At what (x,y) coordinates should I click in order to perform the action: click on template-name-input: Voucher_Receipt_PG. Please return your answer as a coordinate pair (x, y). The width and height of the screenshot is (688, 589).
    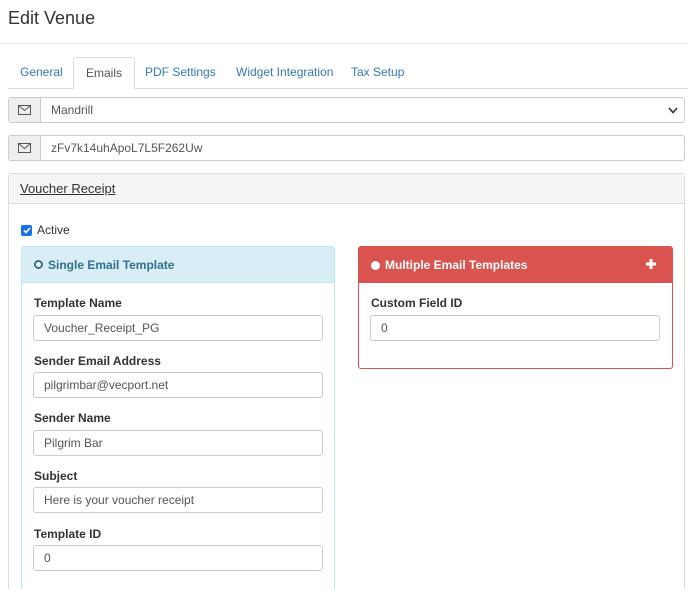
    Looking at the image, I should click on (178, 328).